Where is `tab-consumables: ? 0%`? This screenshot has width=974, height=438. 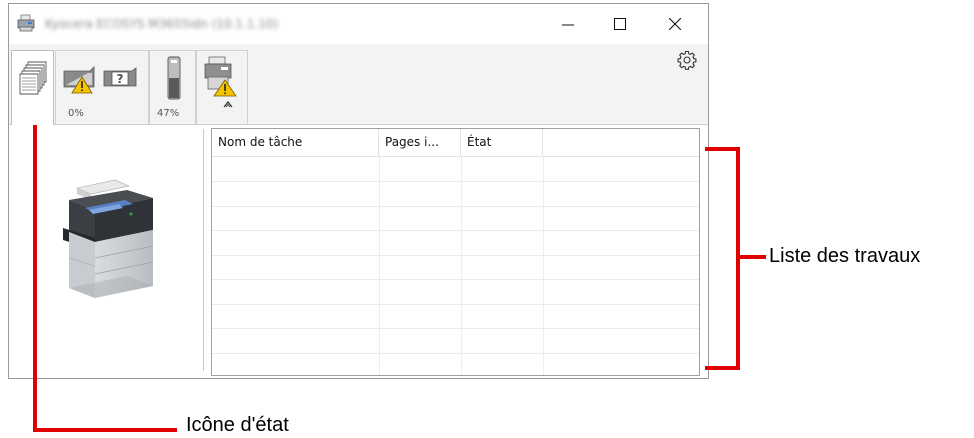 tab-consumables: ? 0% is located at coordinates (102, 87).